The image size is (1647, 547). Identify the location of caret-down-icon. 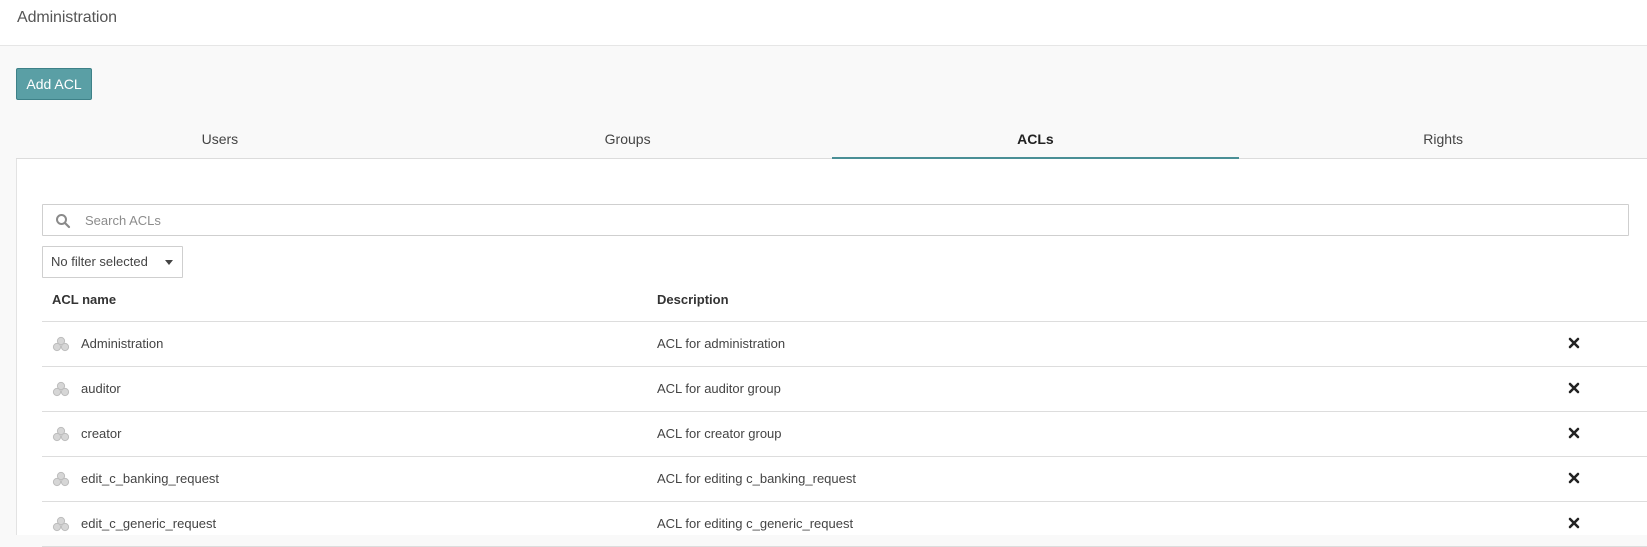
(169, 262).